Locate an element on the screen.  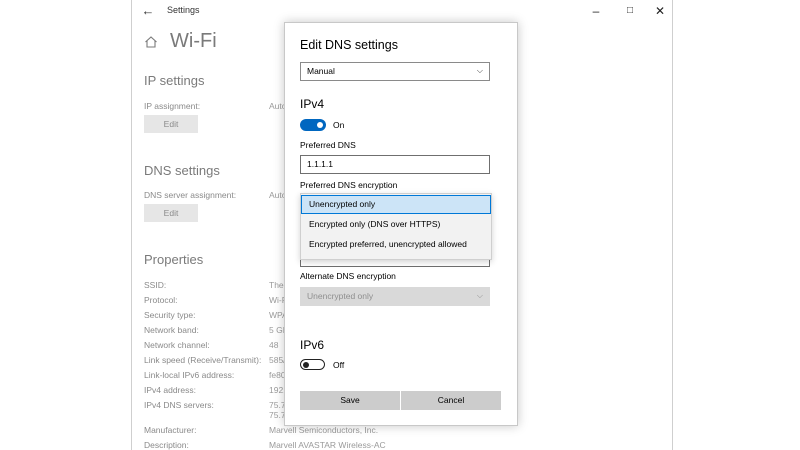
preferred-dns-label: Preferred DNS is located at coordinates (328, 145).